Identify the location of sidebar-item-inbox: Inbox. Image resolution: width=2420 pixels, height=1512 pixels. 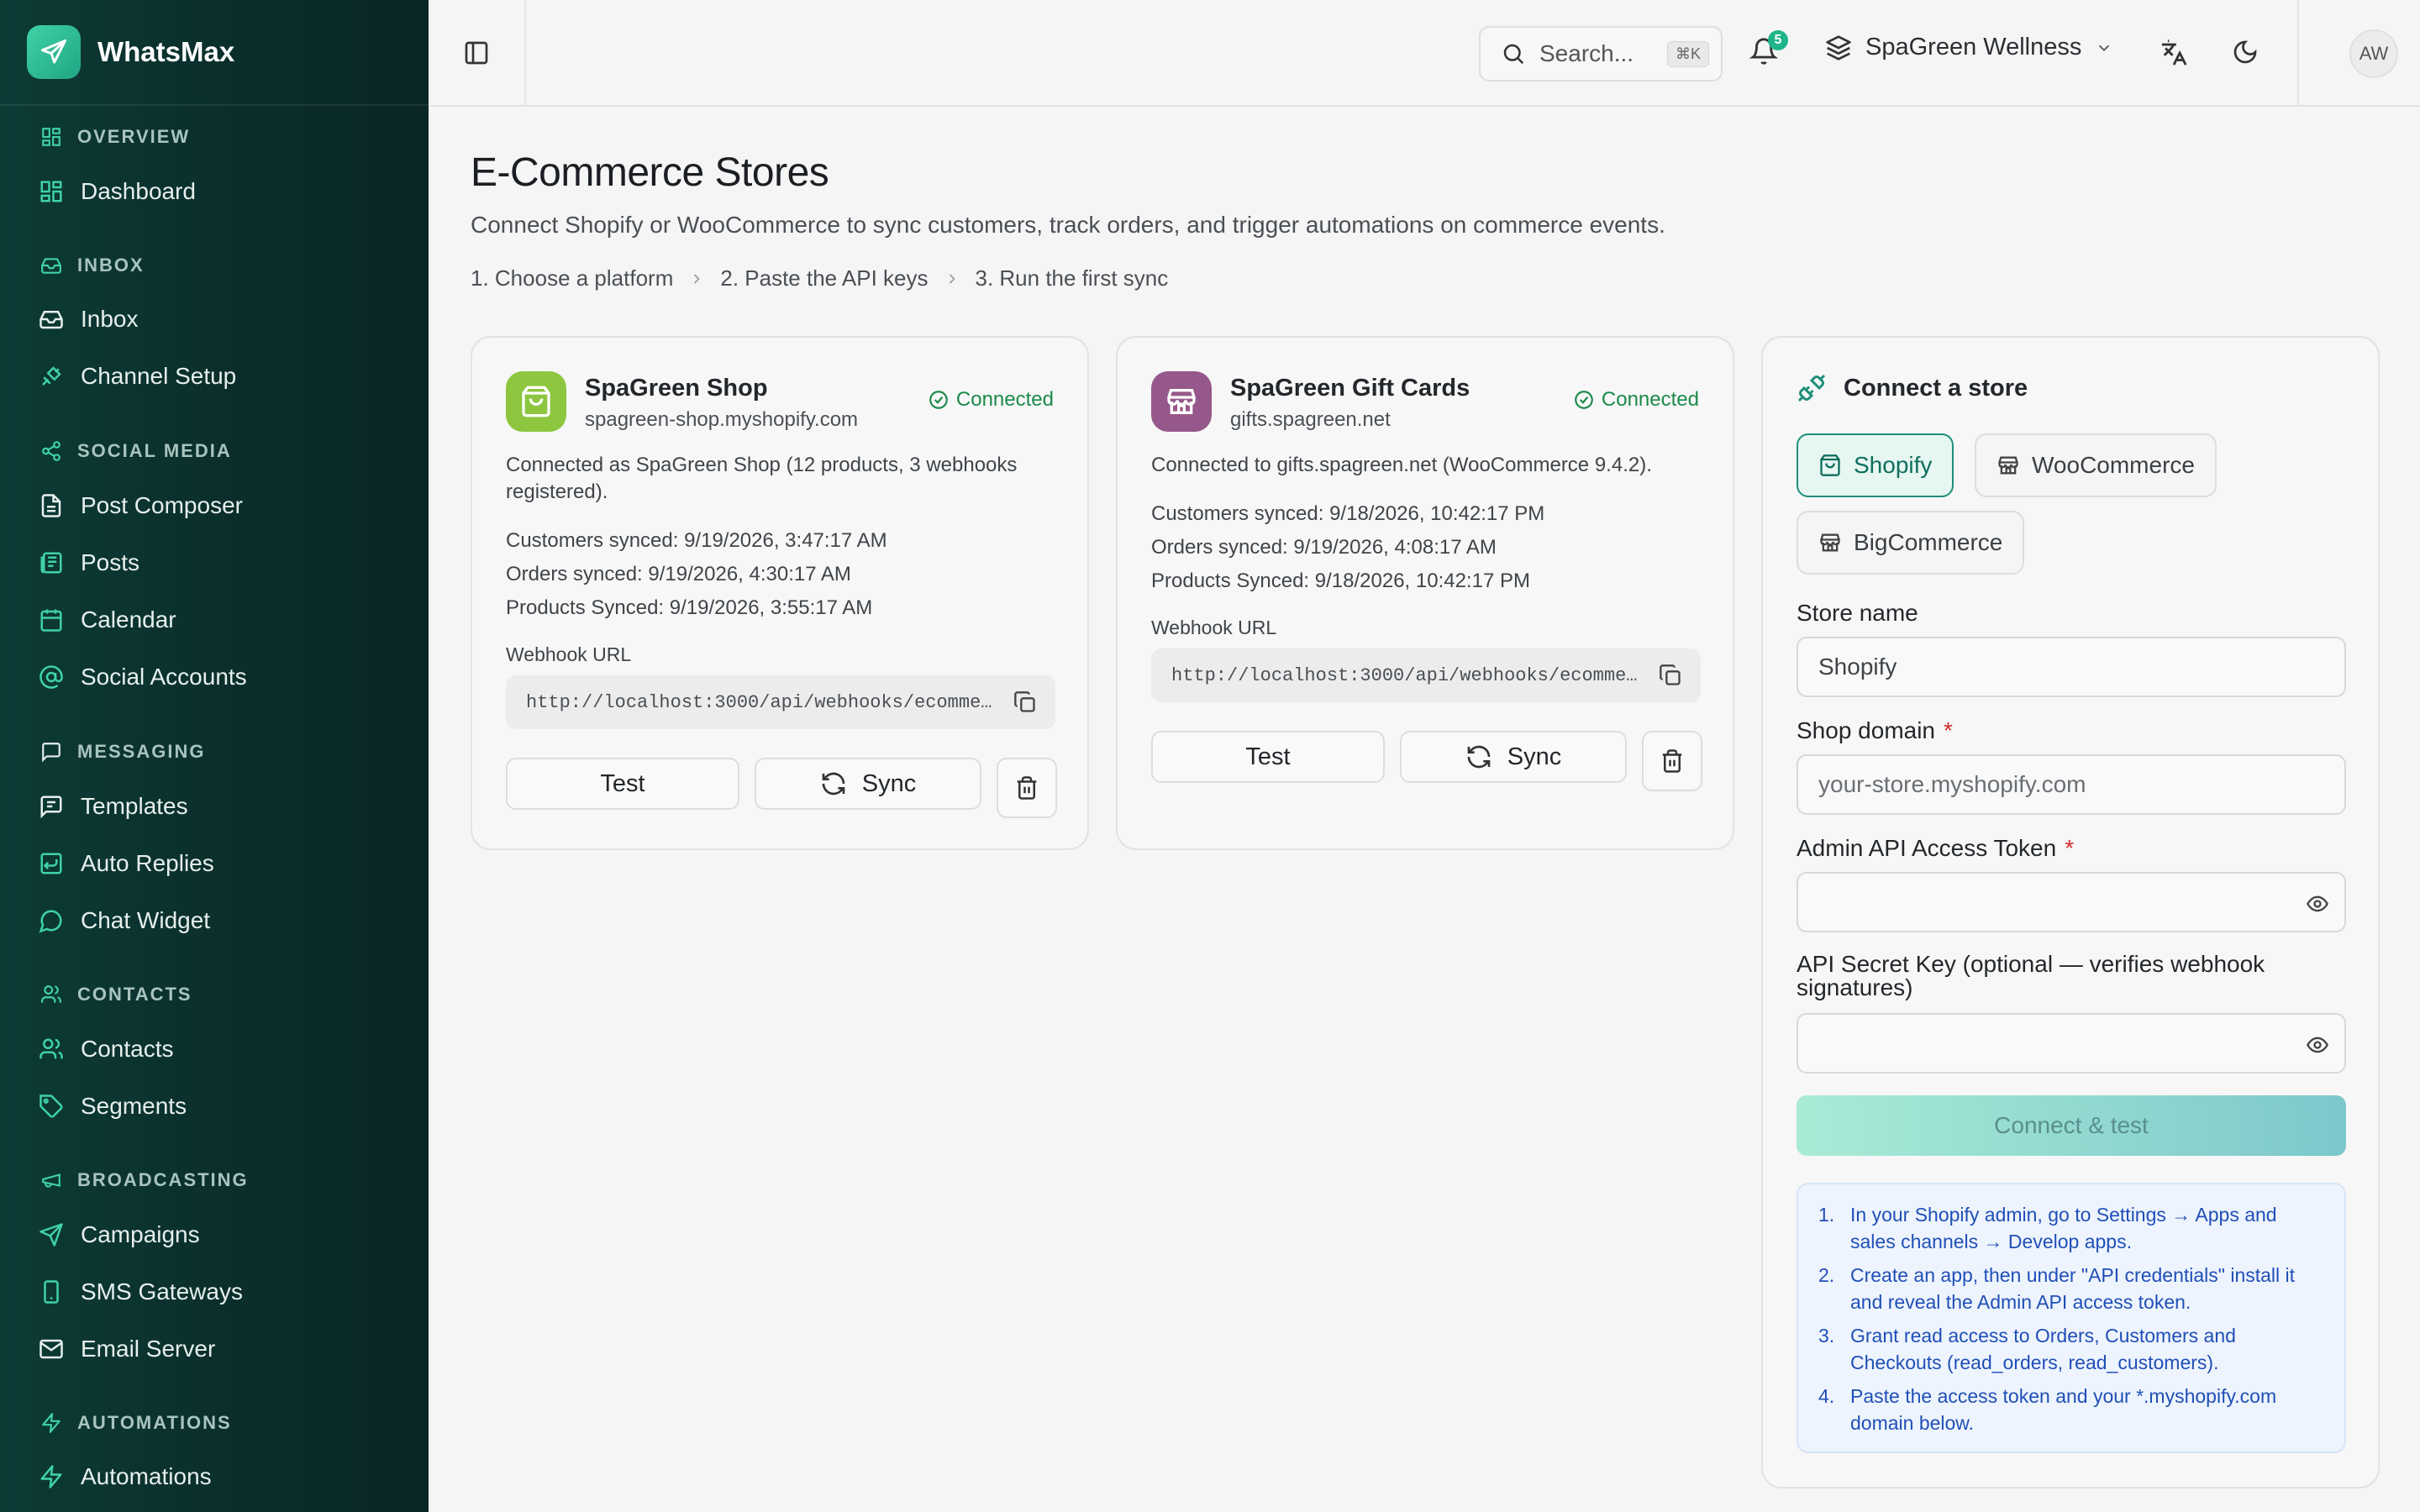
(89, 319).